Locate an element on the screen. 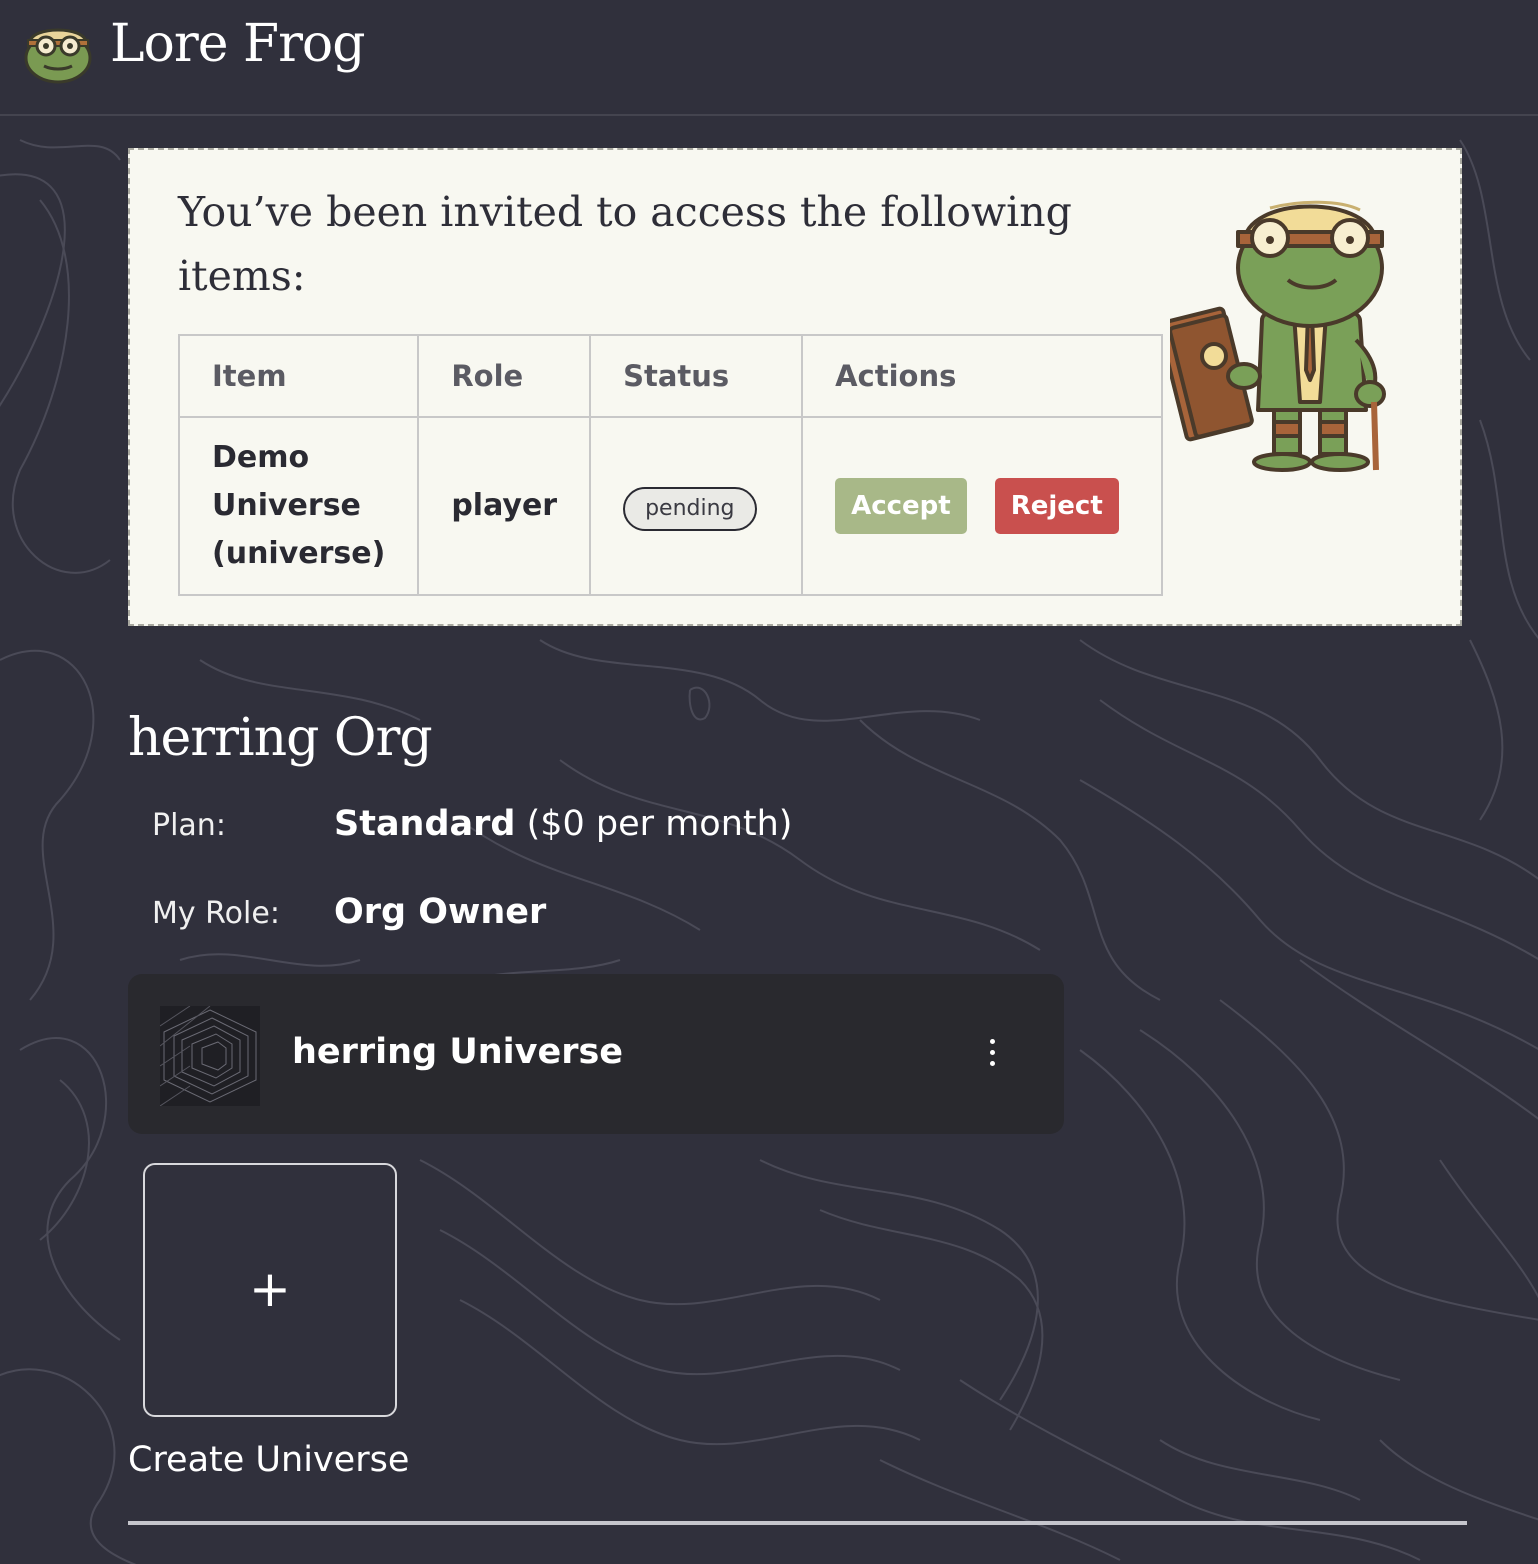 The width and height of the screenshot is (1538, 1564). role-label: My Role: is located at coordinates (216, 913).